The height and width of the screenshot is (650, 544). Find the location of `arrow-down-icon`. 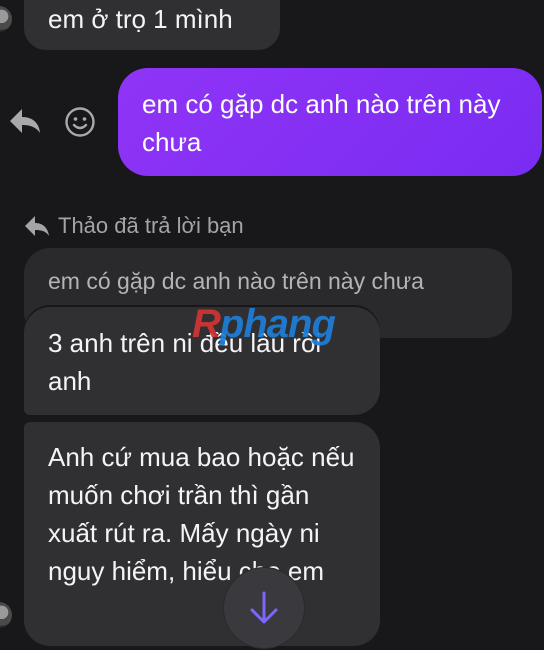

arrow-down-icon is located at coordinates (264, 607).